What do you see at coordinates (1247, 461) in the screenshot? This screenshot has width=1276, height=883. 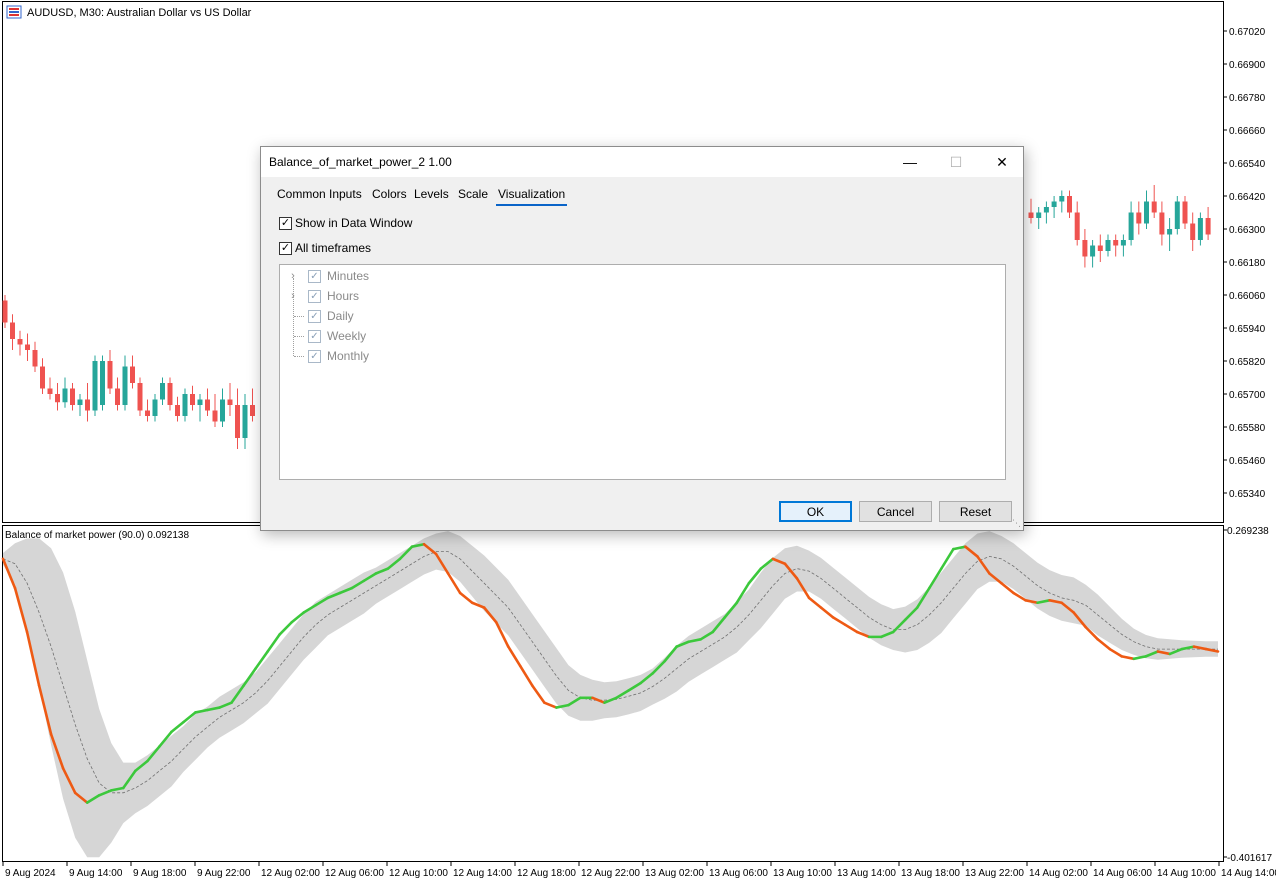 I see `price-tick-label: 0.65460` at bounding box center [1247, 461].